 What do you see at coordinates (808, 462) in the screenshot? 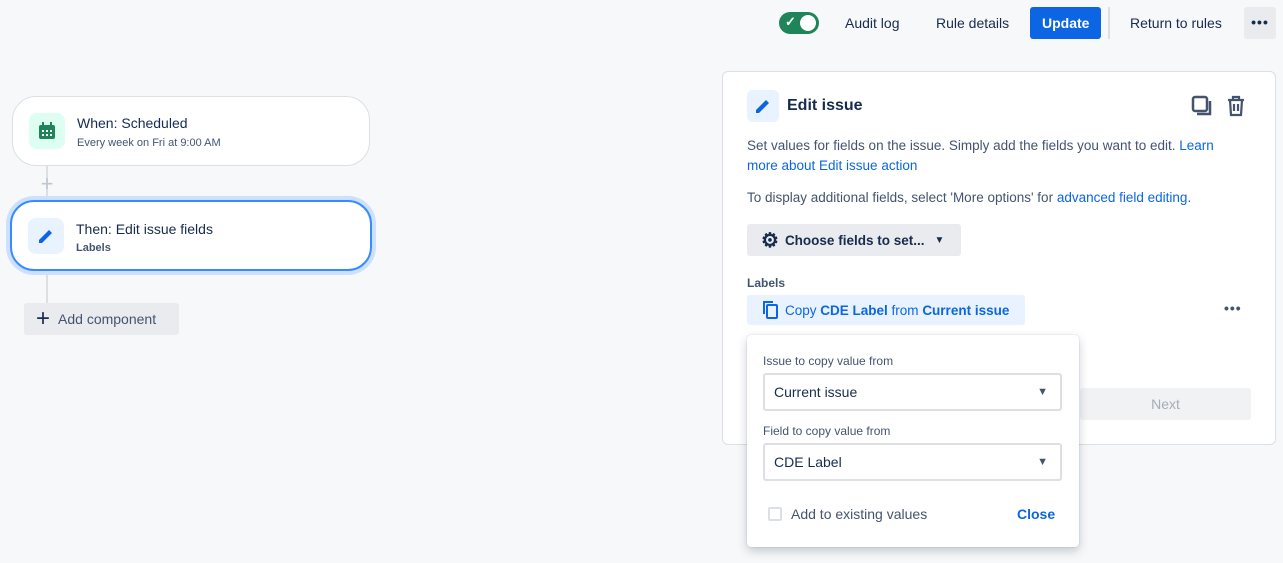
I see `field-source-value: CDE Label` at bounding box center [808, 462].